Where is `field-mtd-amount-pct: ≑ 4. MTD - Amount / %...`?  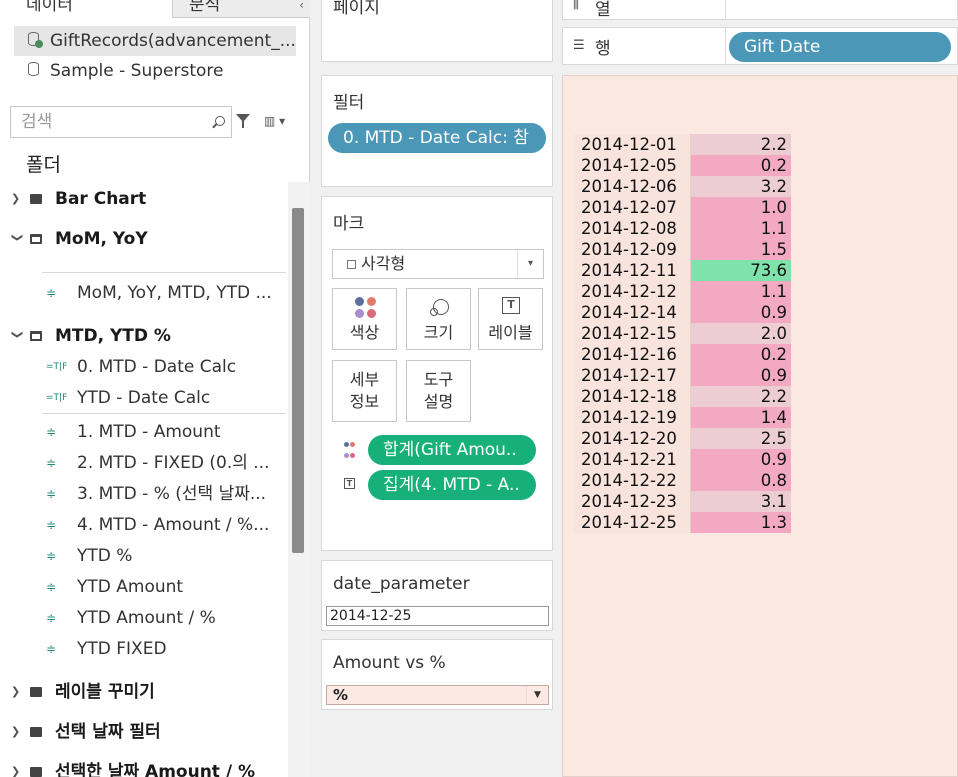
field-mtd-amount-pct: ≑ 4. MTD - Amount / %... is located at coordinates (144, 525).